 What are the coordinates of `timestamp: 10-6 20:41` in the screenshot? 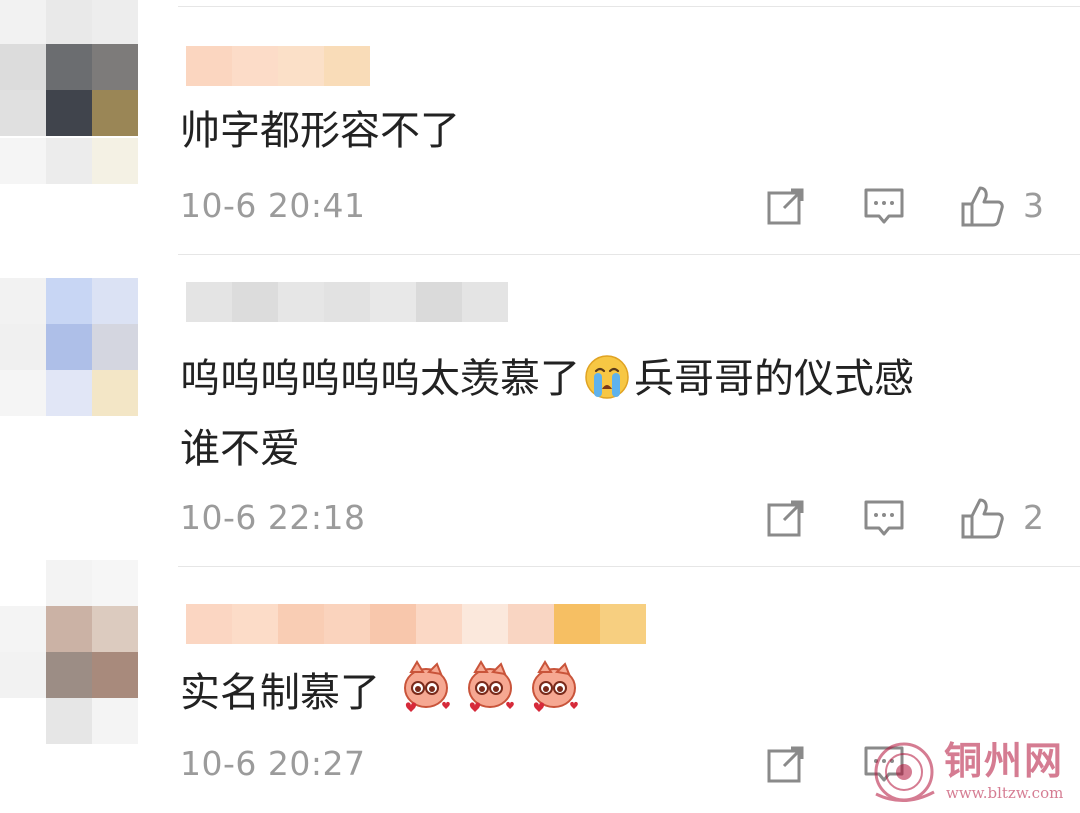 It's located at (273, 205).